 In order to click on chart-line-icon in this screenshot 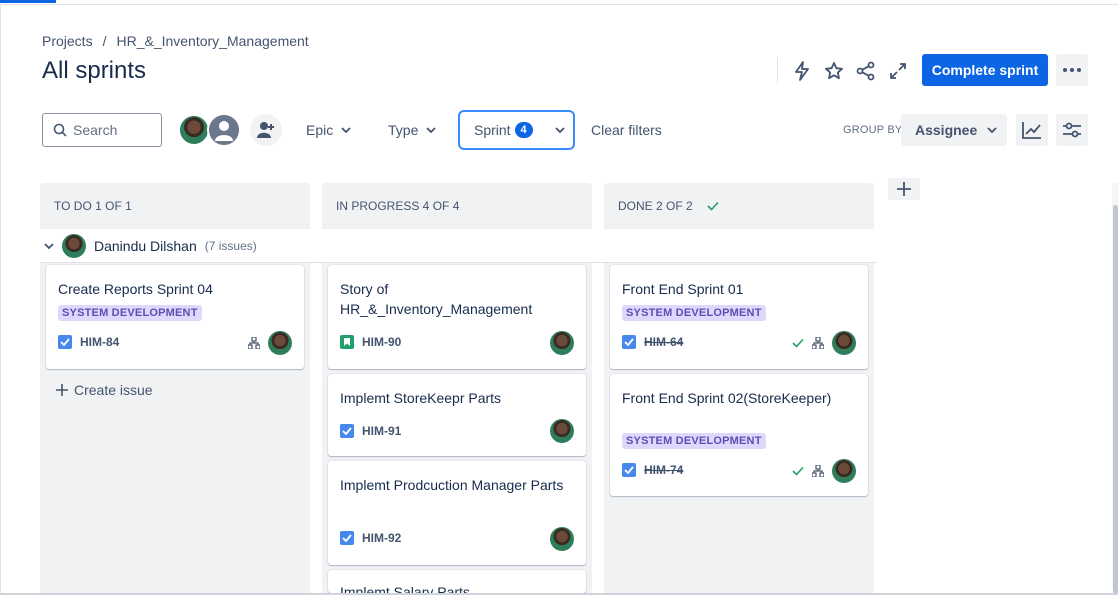, I will do `click(1031, 130)`.